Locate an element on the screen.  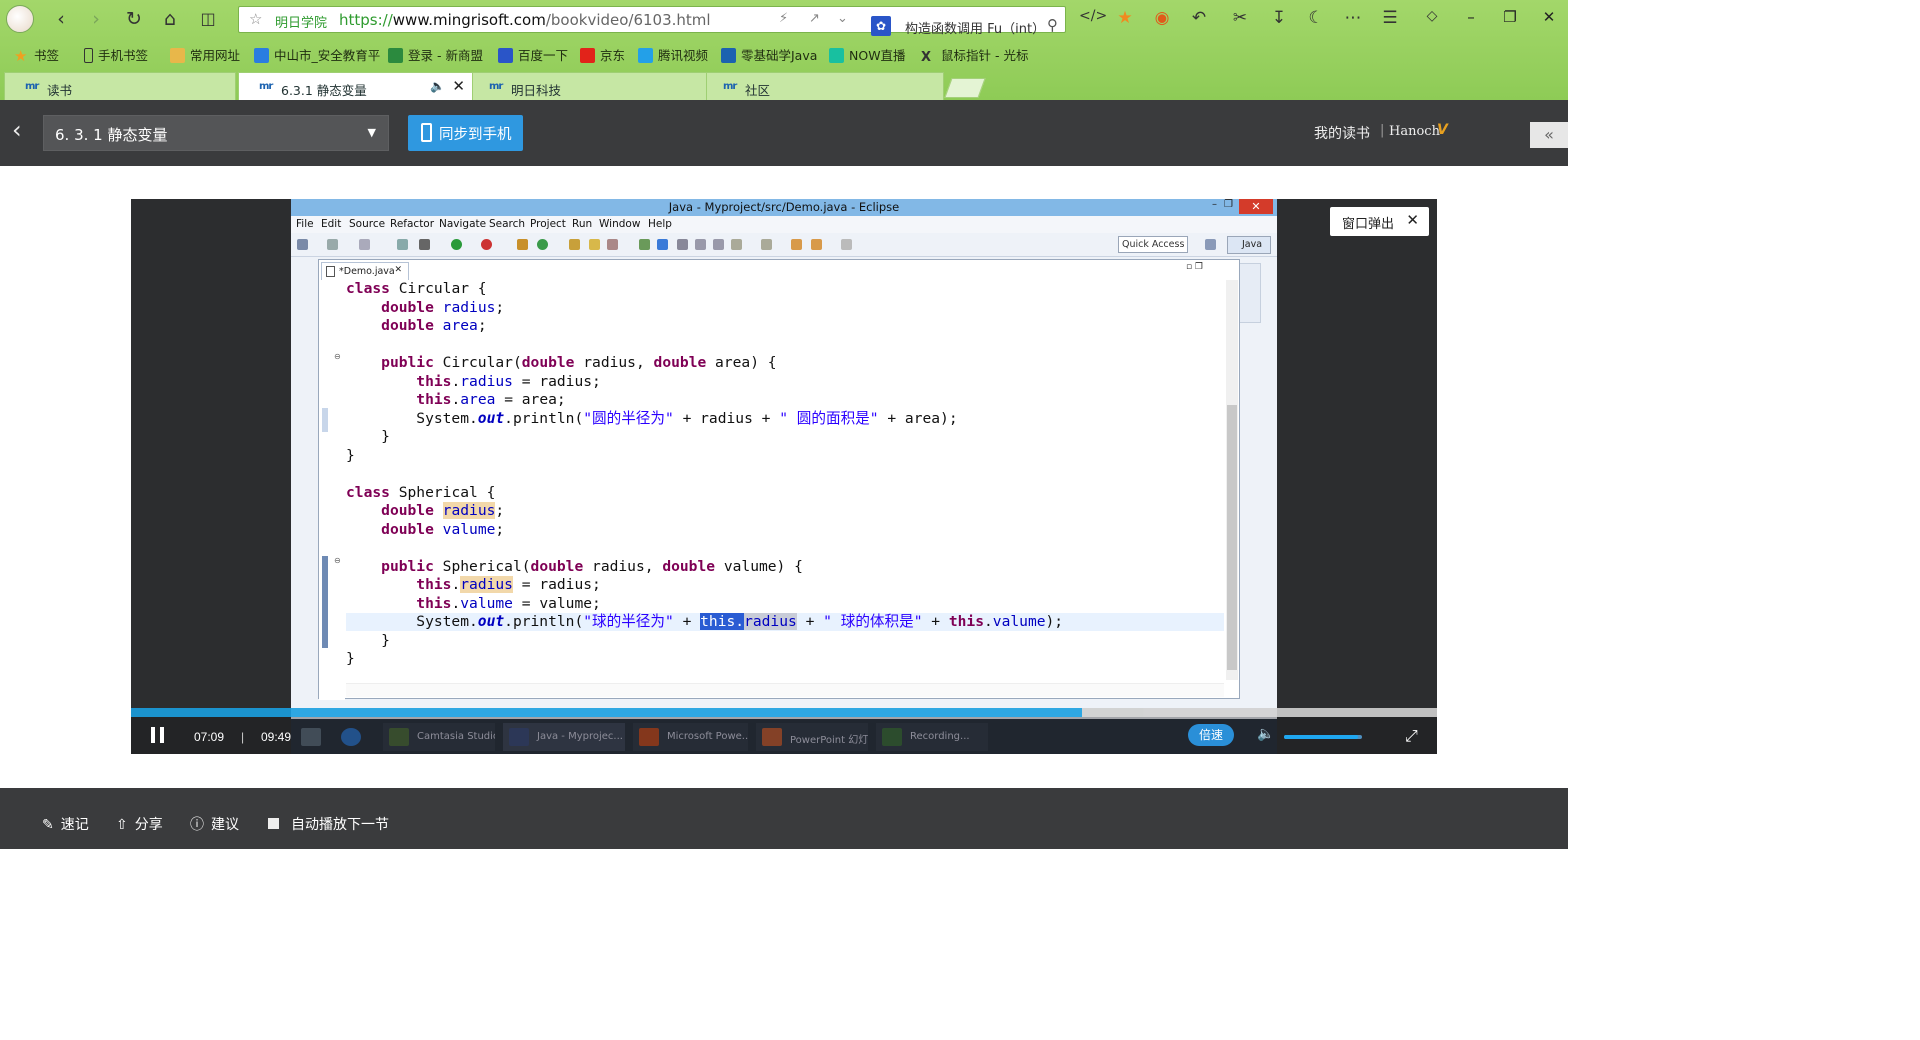
bookmark-item: 百度一下 is located at coordinates (533, 54).